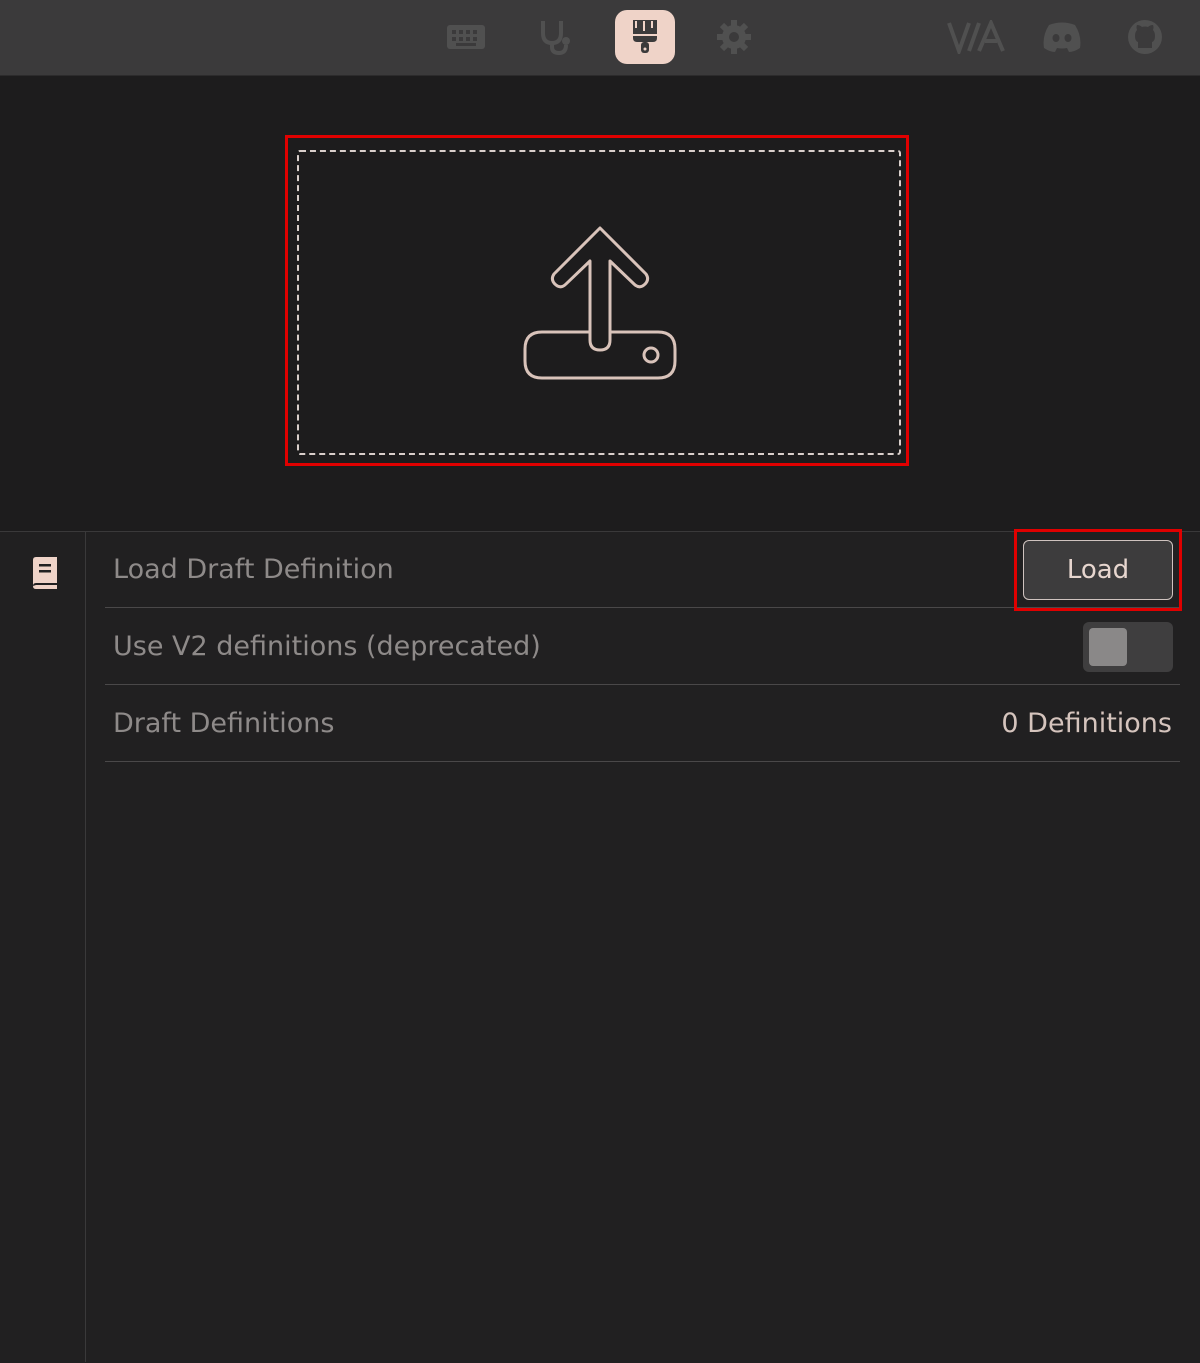 Image resolution: width=1200 pixels, height=1363 pixels. Describe the element at coordinates (555, 37) in the screenshot. I see `stethoscope-icon` at that location.